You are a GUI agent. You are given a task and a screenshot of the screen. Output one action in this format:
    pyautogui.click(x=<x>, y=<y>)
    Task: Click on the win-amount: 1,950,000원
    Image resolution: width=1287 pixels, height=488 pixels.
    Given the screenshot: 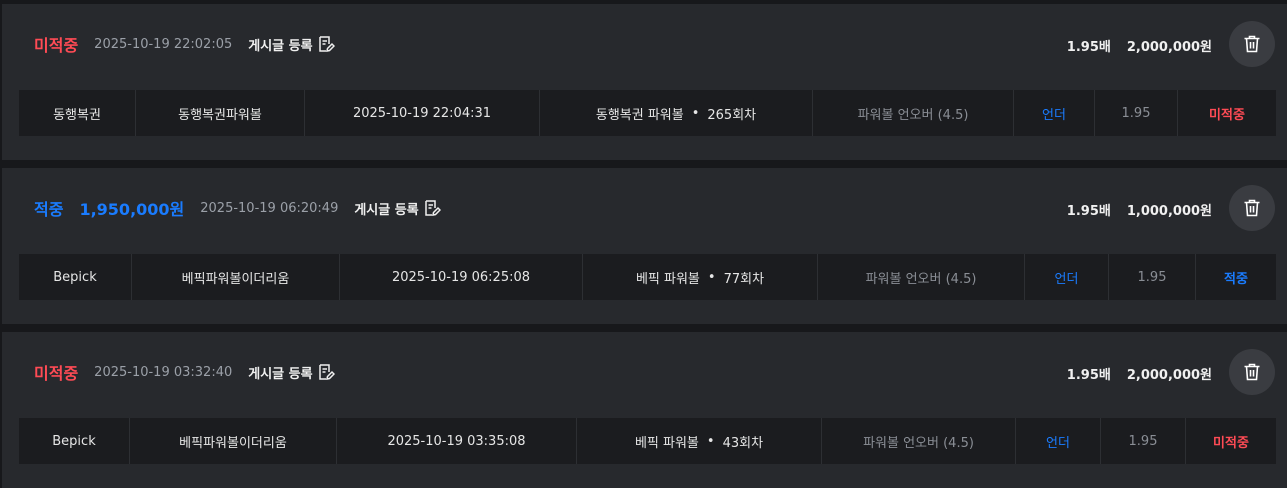 What is the action you would take?
    pyautogui.click(x=132, y=209)
    